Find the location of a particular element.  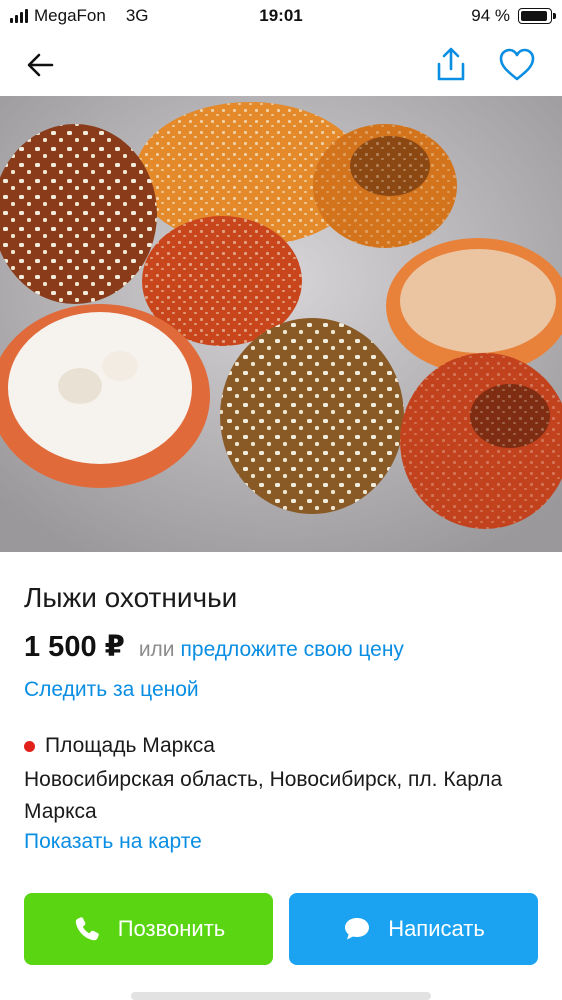

arrow-left-icon is located at coordinates (40, 65).